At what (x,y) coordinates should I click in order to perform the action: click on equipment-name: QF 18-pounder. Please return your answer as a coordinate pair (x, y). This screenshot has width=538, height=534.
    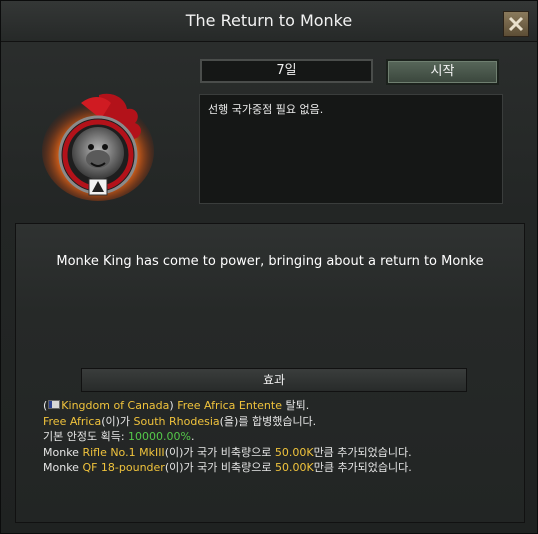
    Looking at the image, I should click on (123, 467).